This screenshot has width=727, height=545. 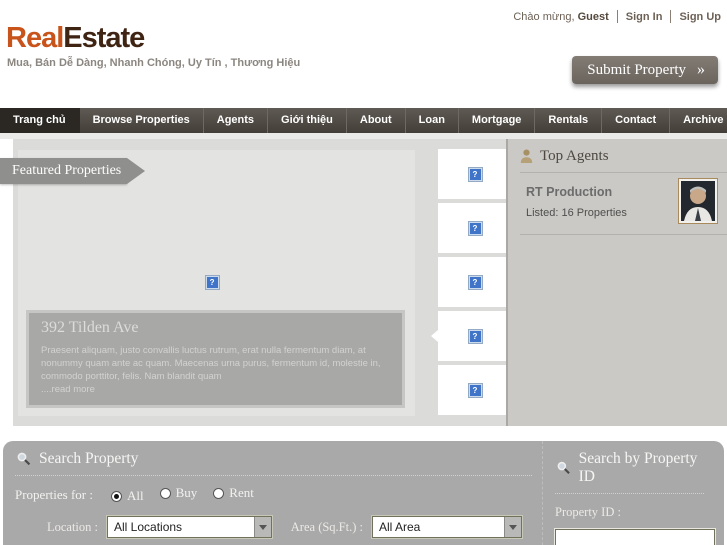 I want to click on logo-part-1: Real, so click(x=35, y=38).